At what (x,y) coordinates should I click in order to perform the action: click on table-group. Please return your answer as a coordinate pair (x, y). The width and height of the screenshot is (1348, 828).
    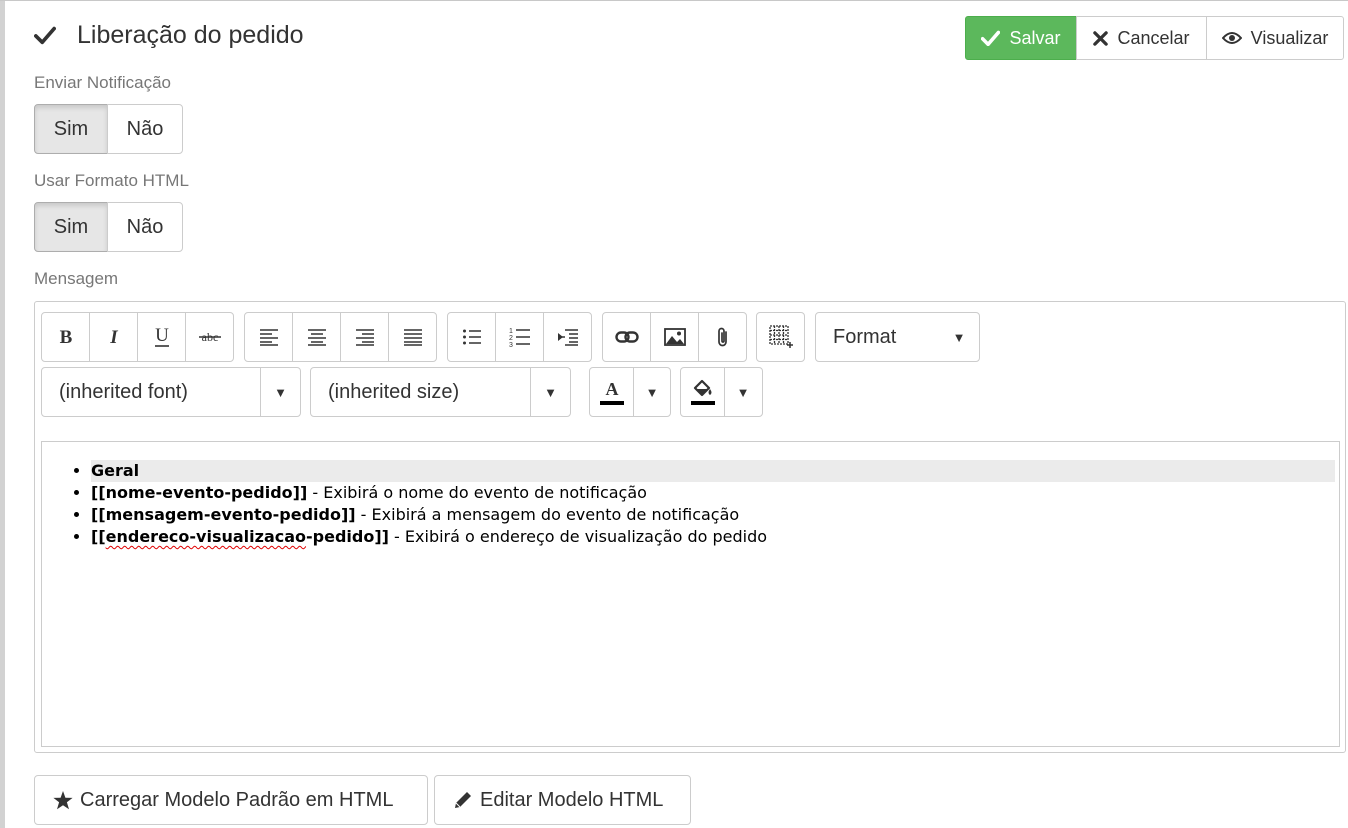
    Looking at the image, I should click on (780, 337).